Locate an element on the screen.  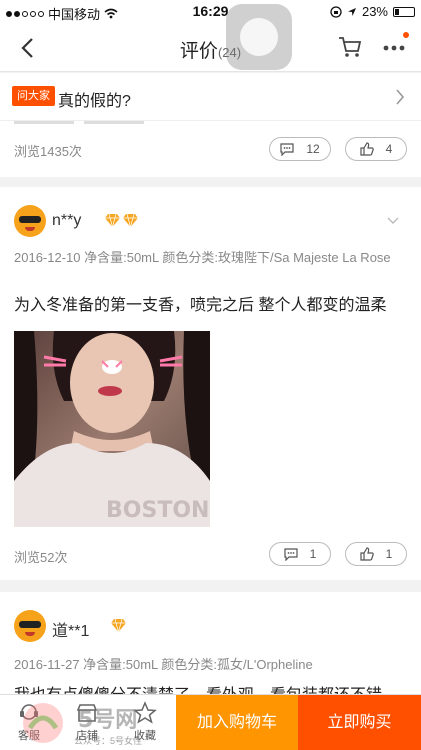
favorite-label: 收藏 is located at coordinates (145, 736).